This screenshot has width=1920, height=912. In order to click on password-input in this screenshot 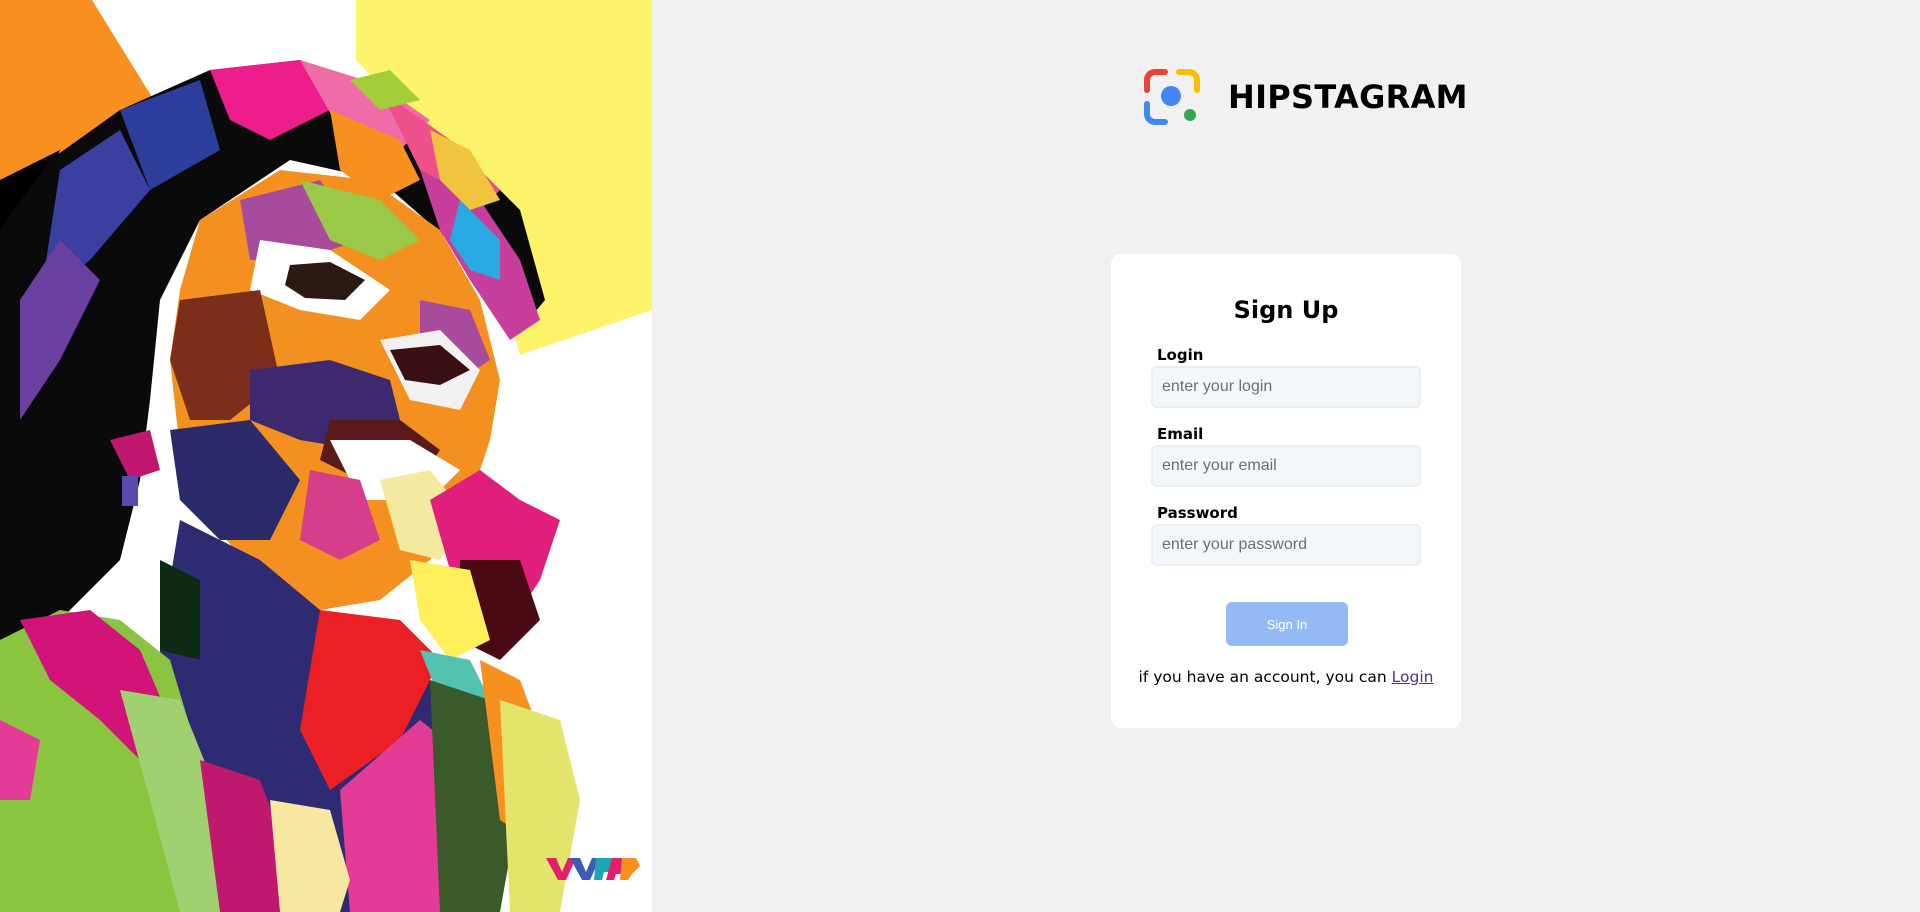, I will do `click(1286, 545)`.